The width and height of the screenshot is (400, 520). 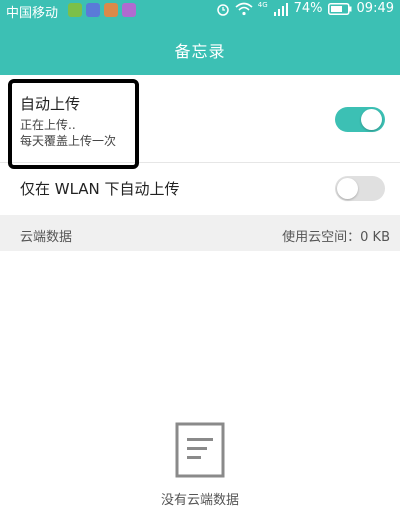 I want to click on app-icon-purple, so click(x=129, y=10).